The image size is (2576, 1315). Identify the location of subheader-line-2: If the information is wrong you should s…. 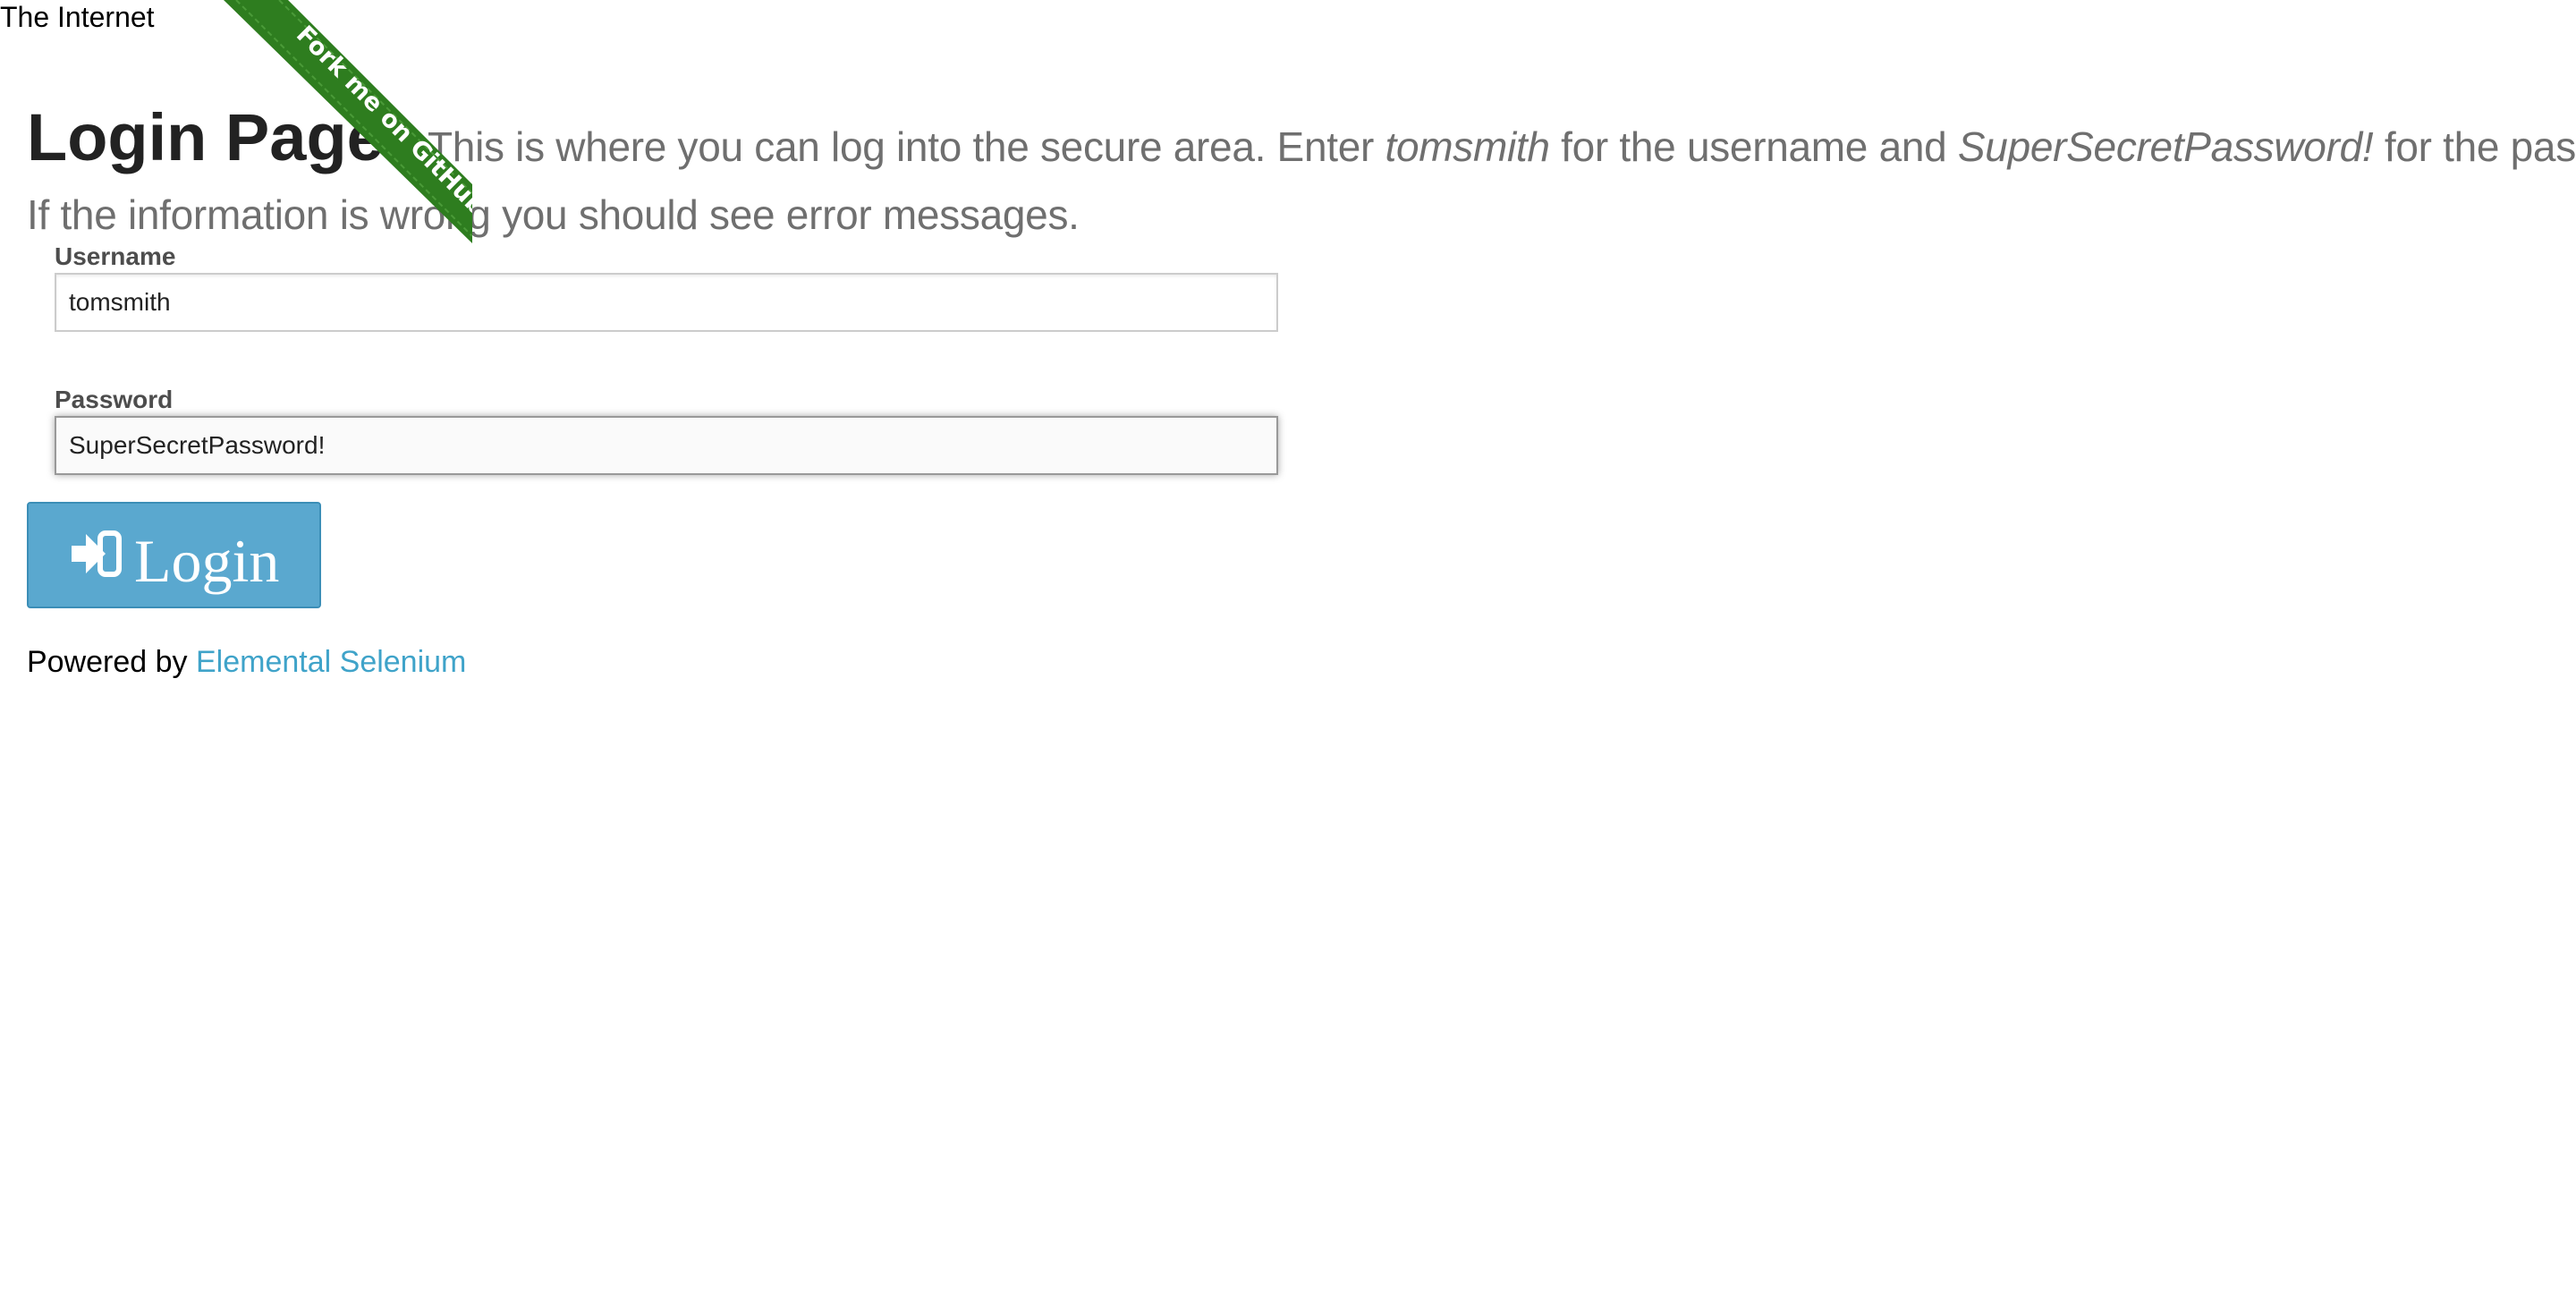
(553, 214).